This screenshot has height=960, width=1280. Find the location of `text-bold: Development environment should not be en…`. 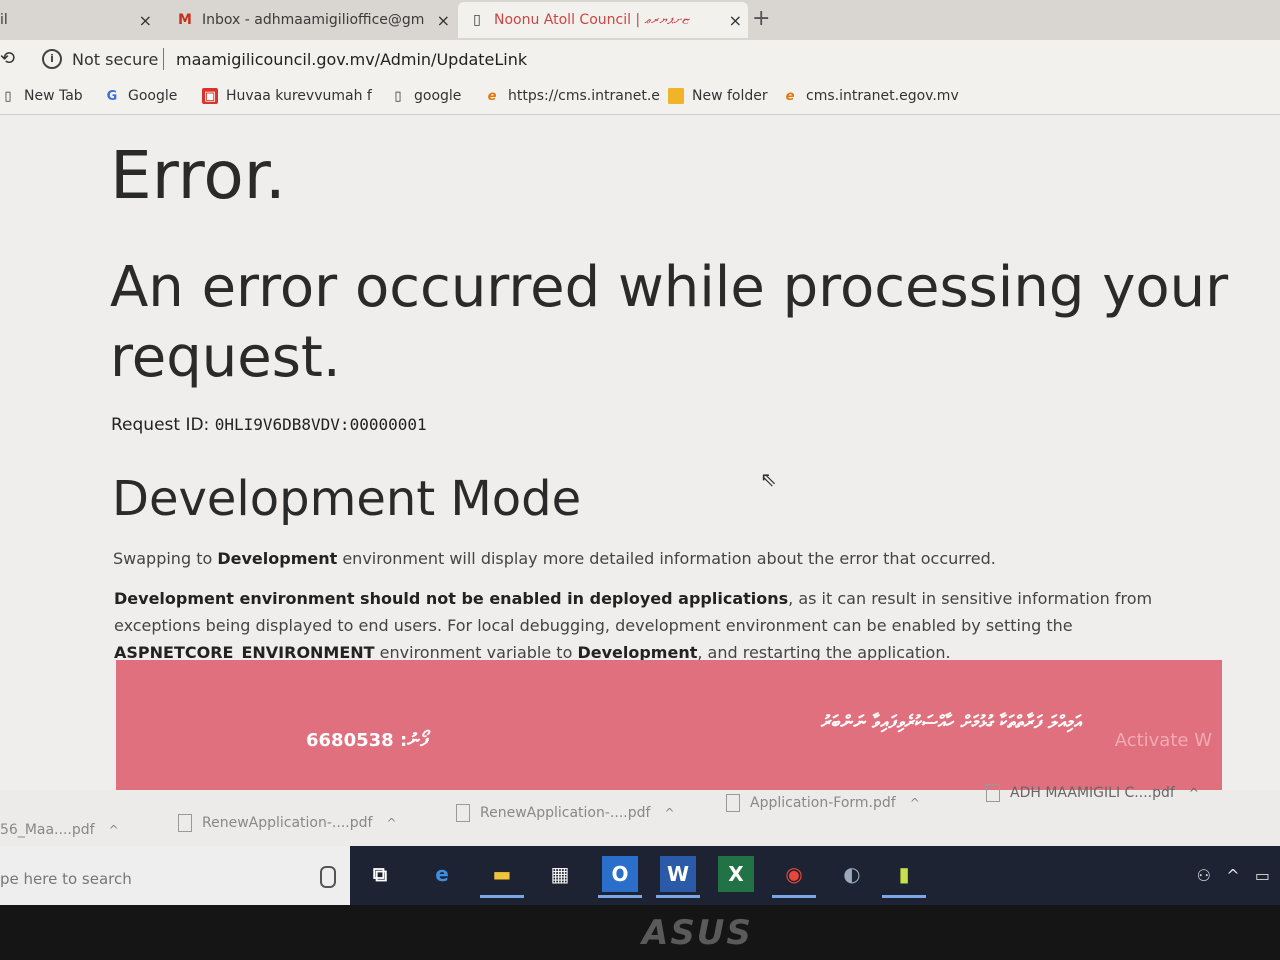

text-bold: Development environment should not be en… is located at coordinates (451, 598).